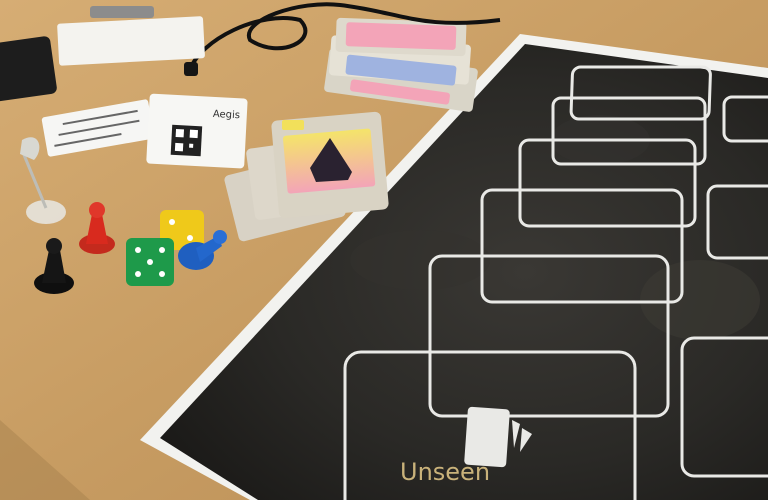  I want to click on card-box: Aegis, so click(197, 131).